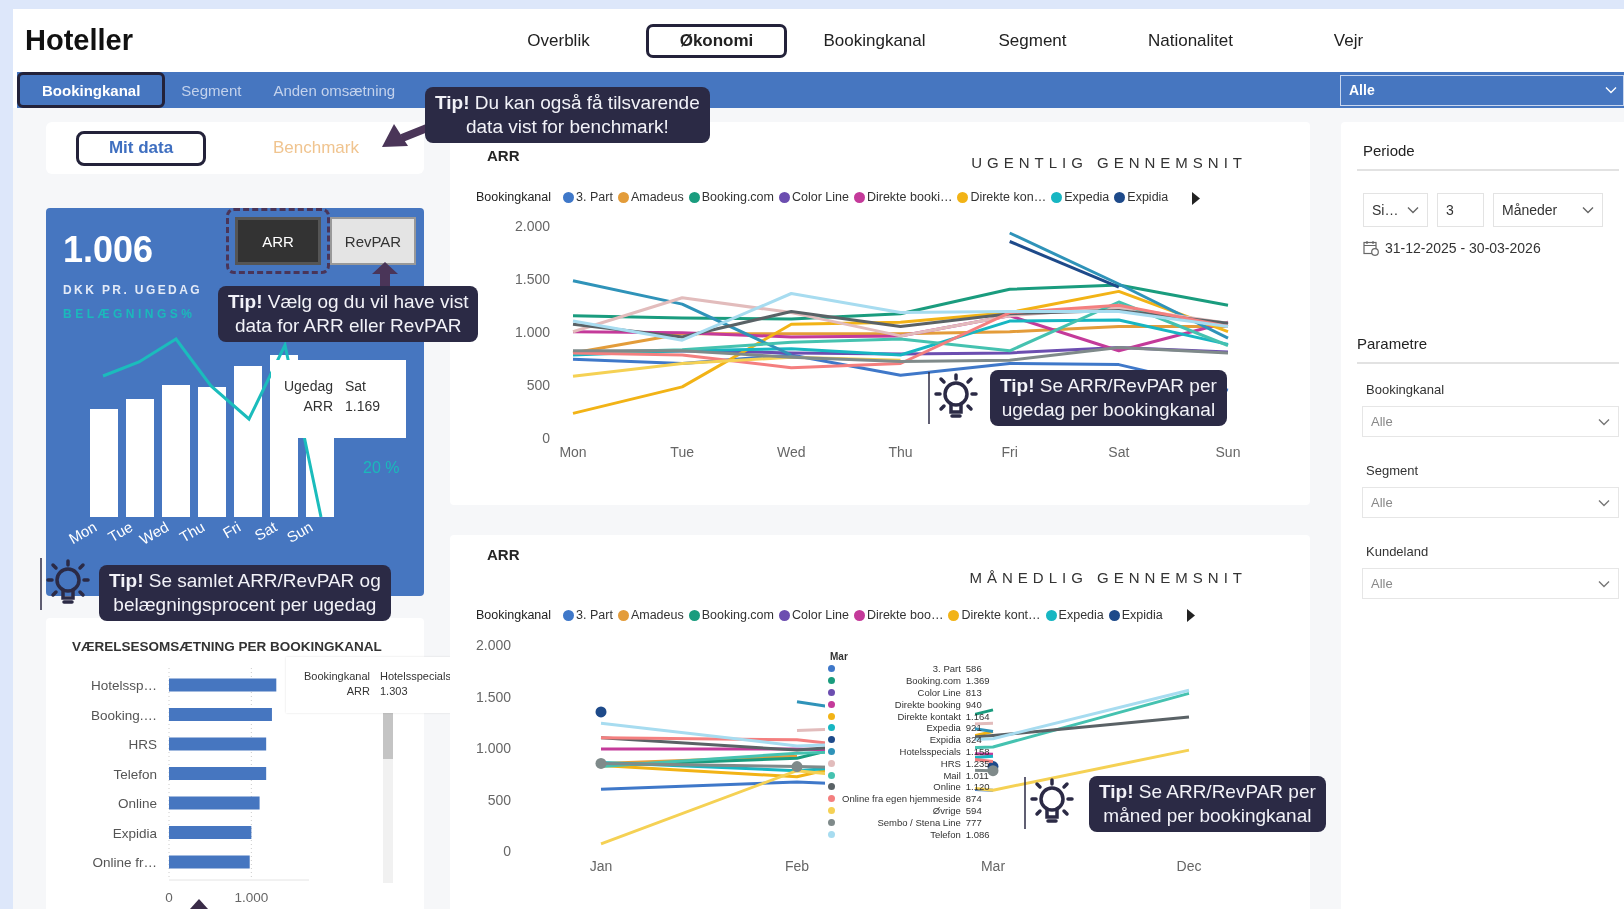 The width and height of the screenshot is (1624, 909). What do you see at coordinates (974, 740) in the screenshot?
I see `tooltip-value: 824` at bounding box center [974, 740].